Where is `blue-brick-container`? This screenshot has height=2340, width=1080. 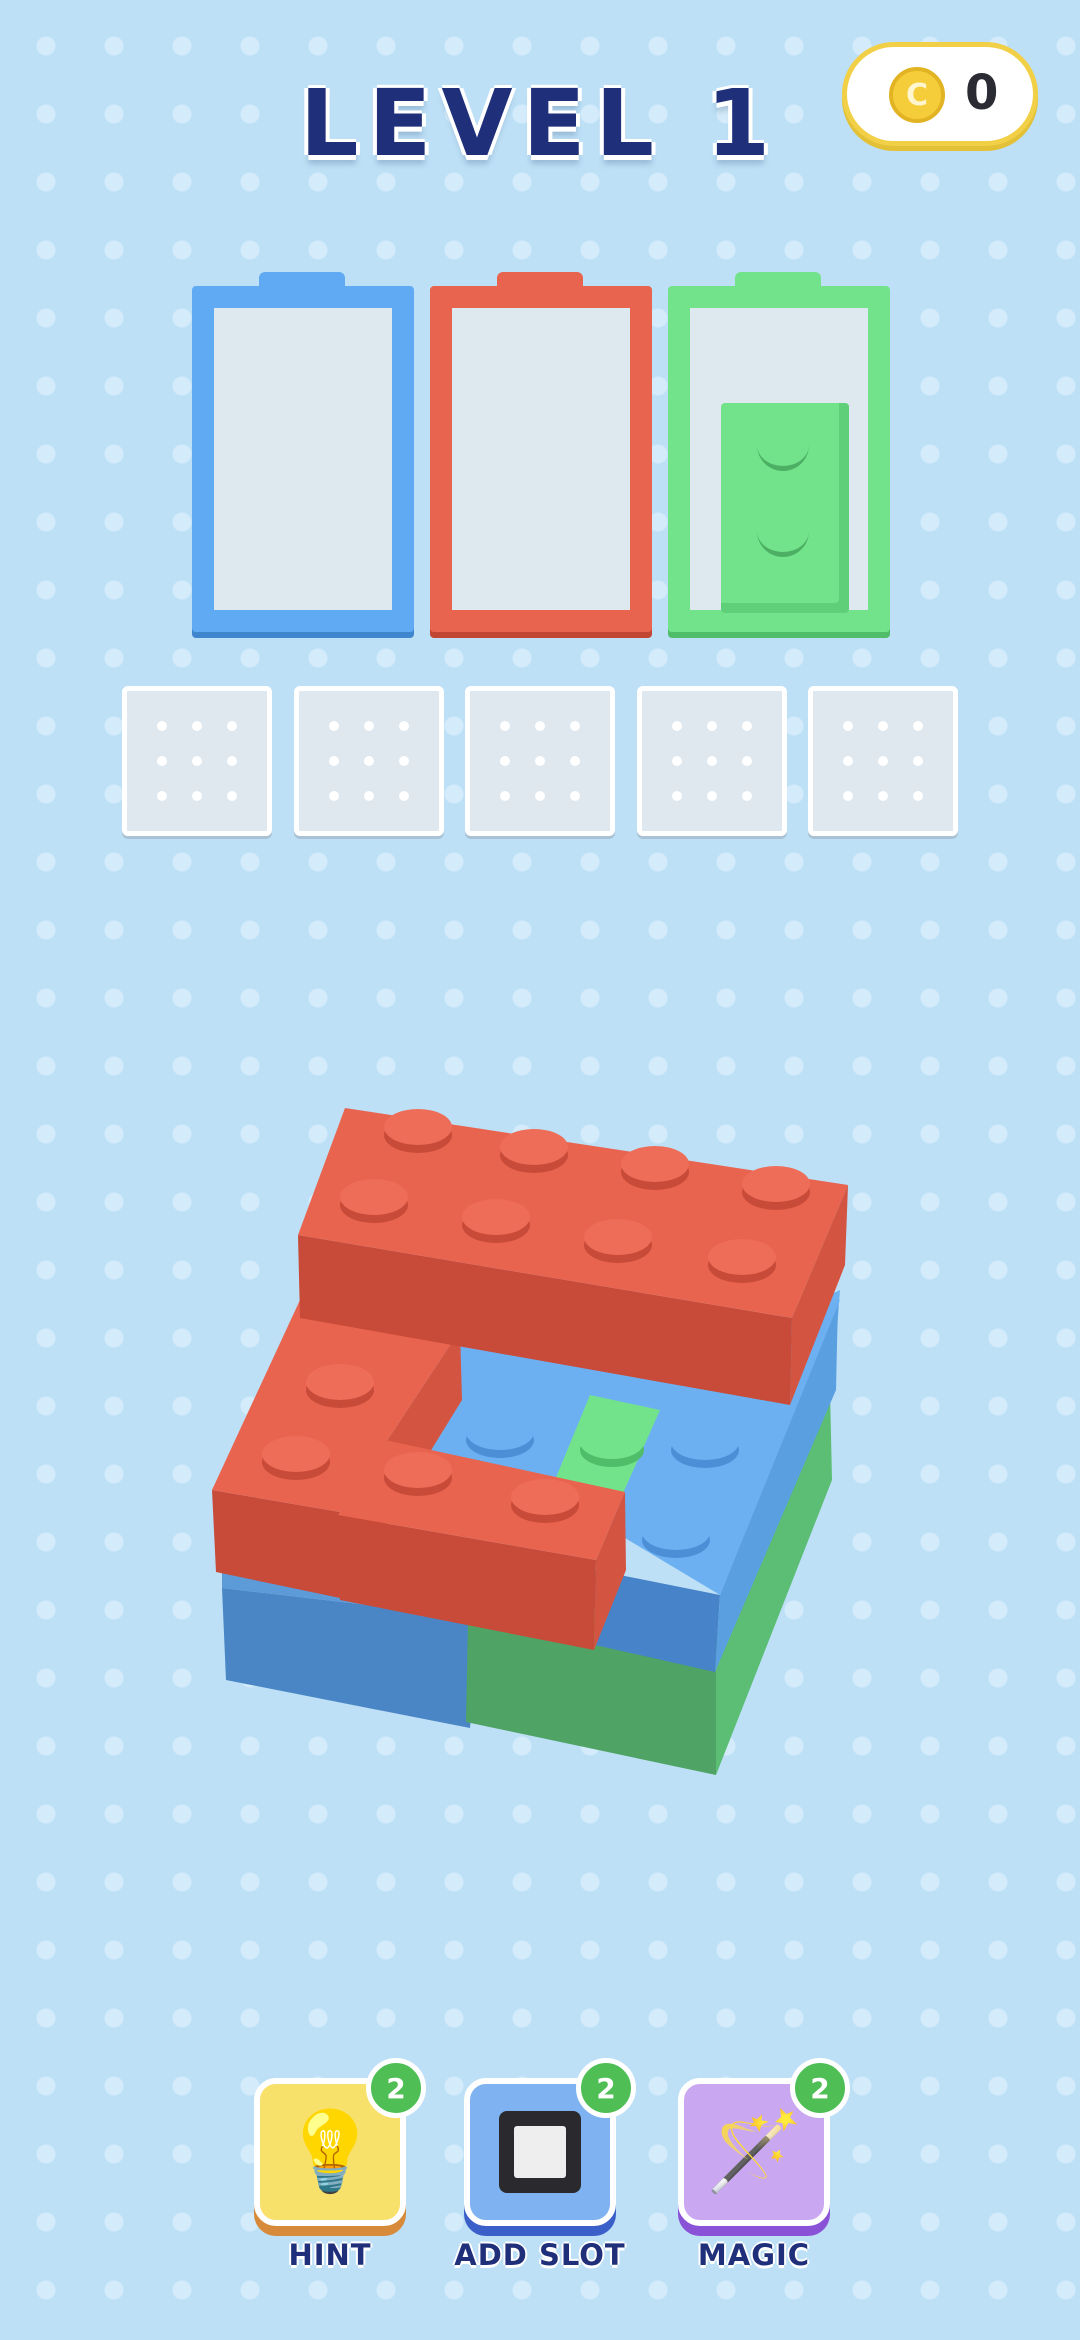 blue-brick-container is located at coordinates (303, 452).